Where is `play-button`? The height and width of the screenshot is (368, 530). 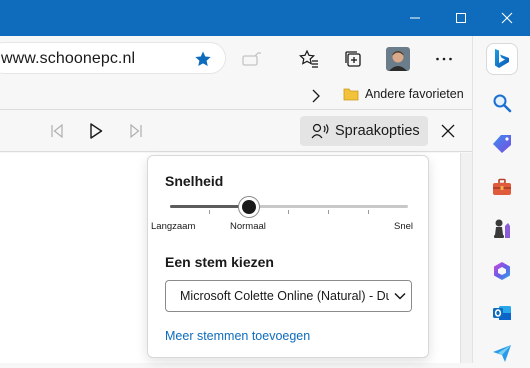 play-button is located at coordinates (96, 131).